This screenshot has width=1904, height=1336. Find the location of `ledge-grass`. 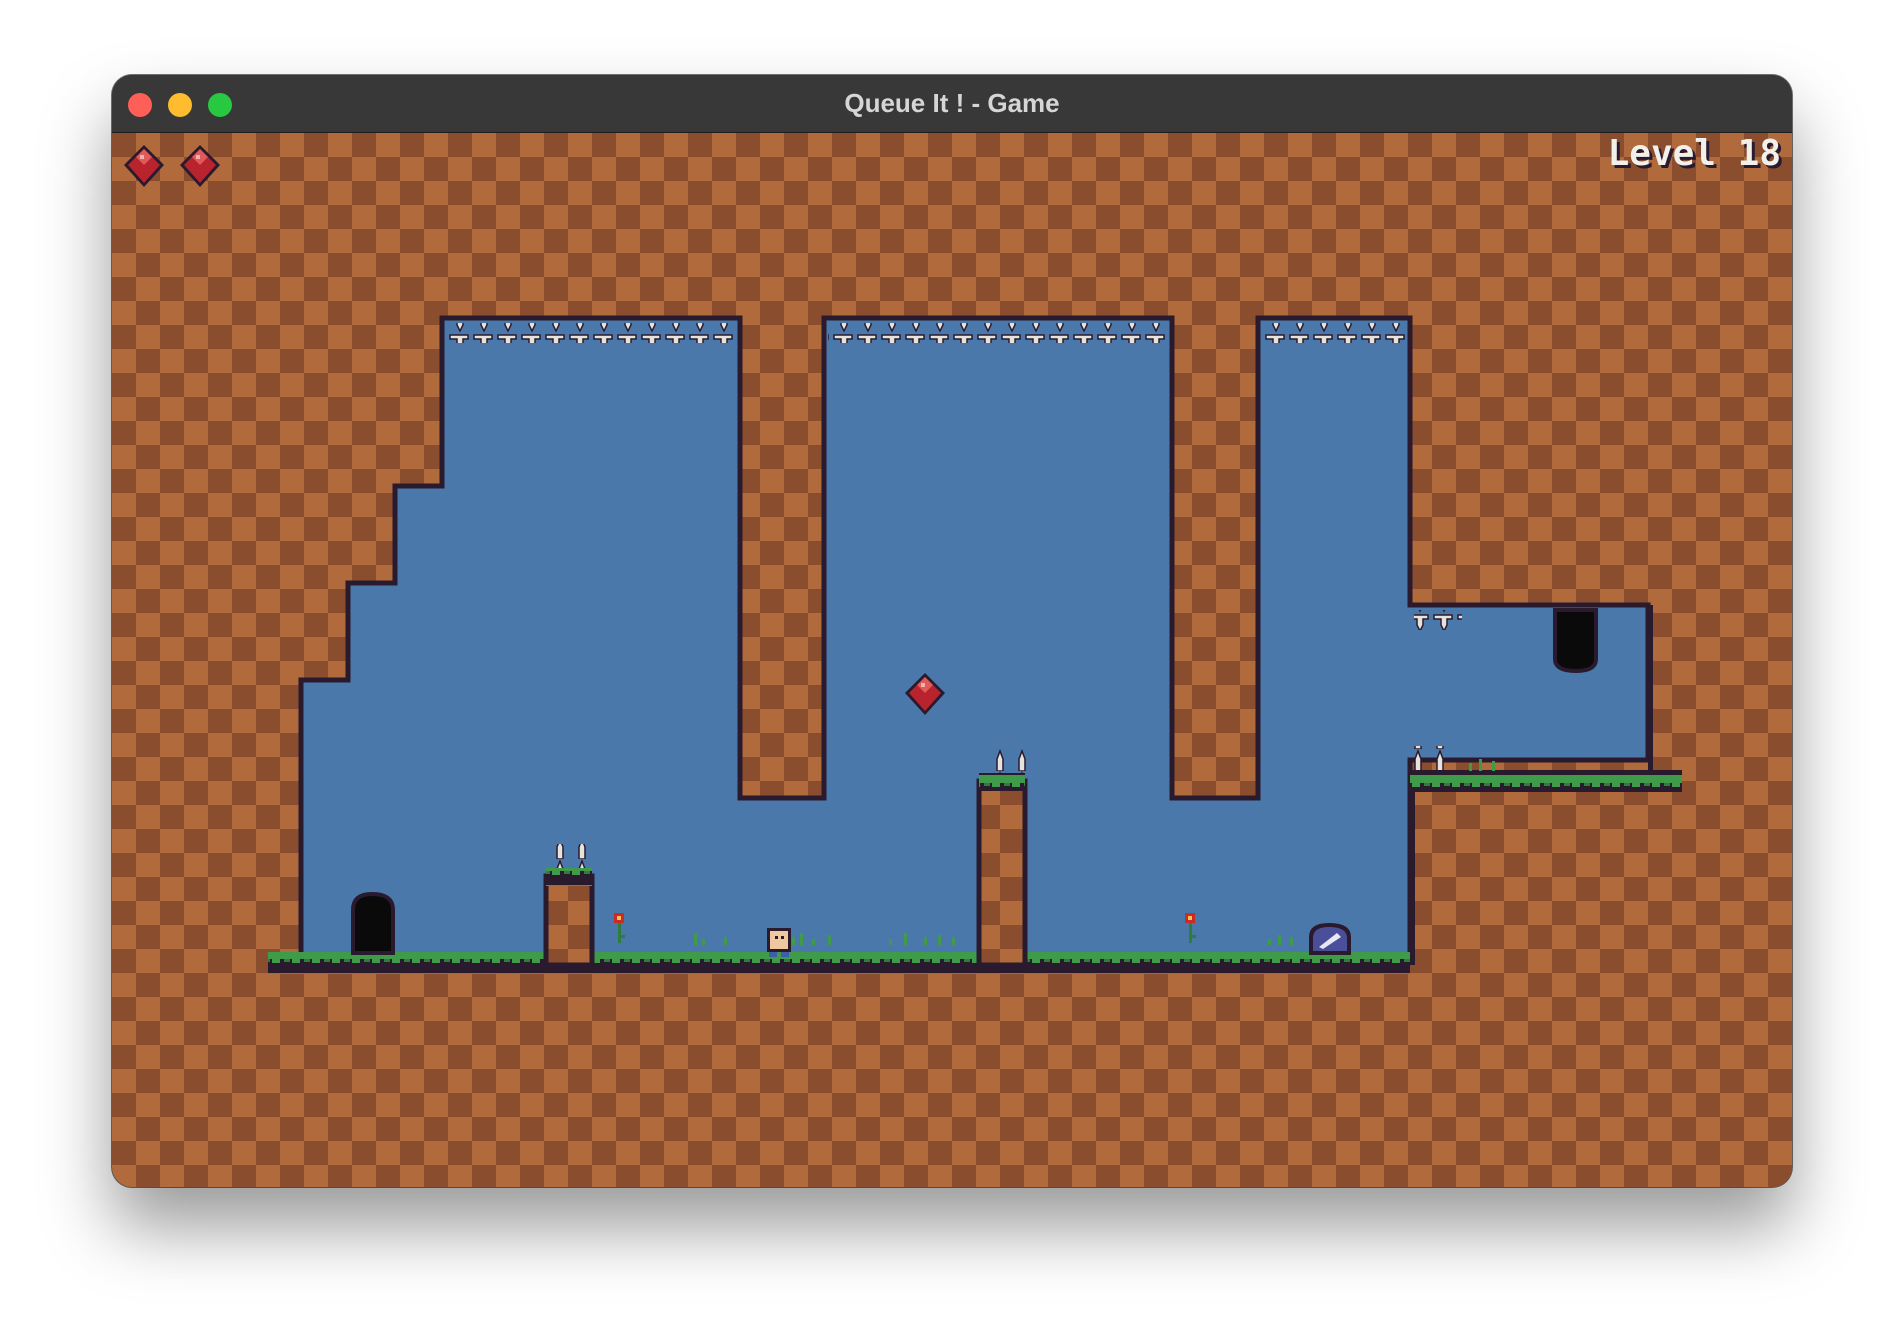

ledge-grass is located at coordinates (1546, 781).